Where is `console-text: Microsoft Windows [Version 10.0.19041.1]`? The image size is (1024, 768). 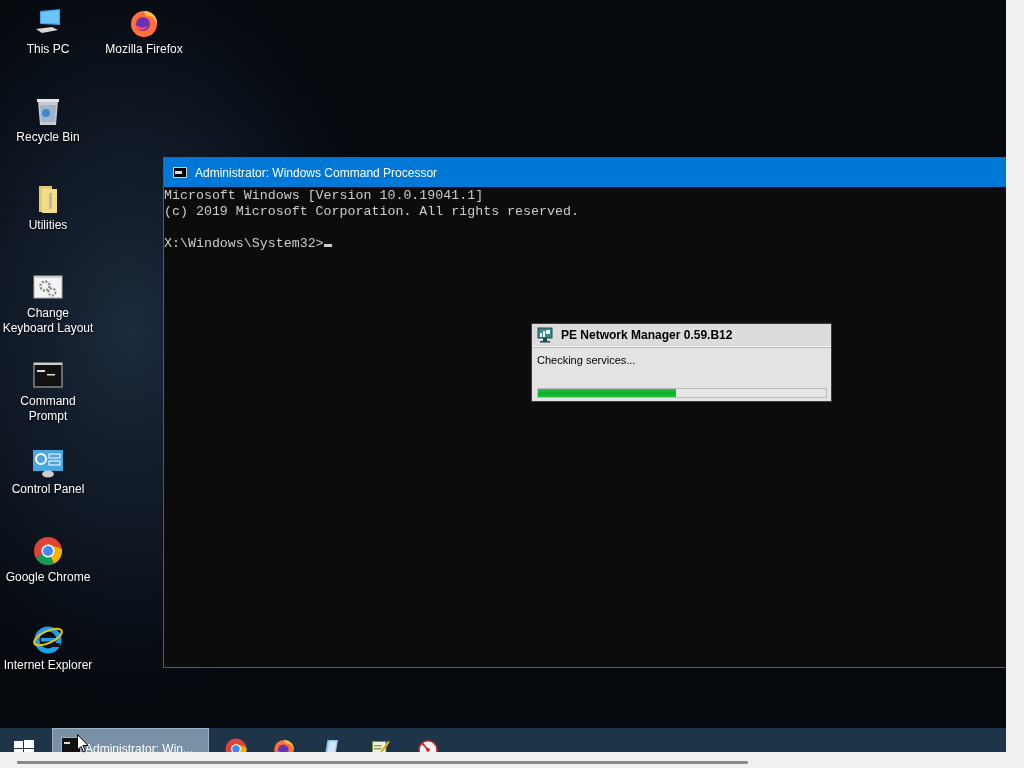 console-text: Microsoft Windows [Version 10.0.19041.1] is located at coordinates (324, 196).